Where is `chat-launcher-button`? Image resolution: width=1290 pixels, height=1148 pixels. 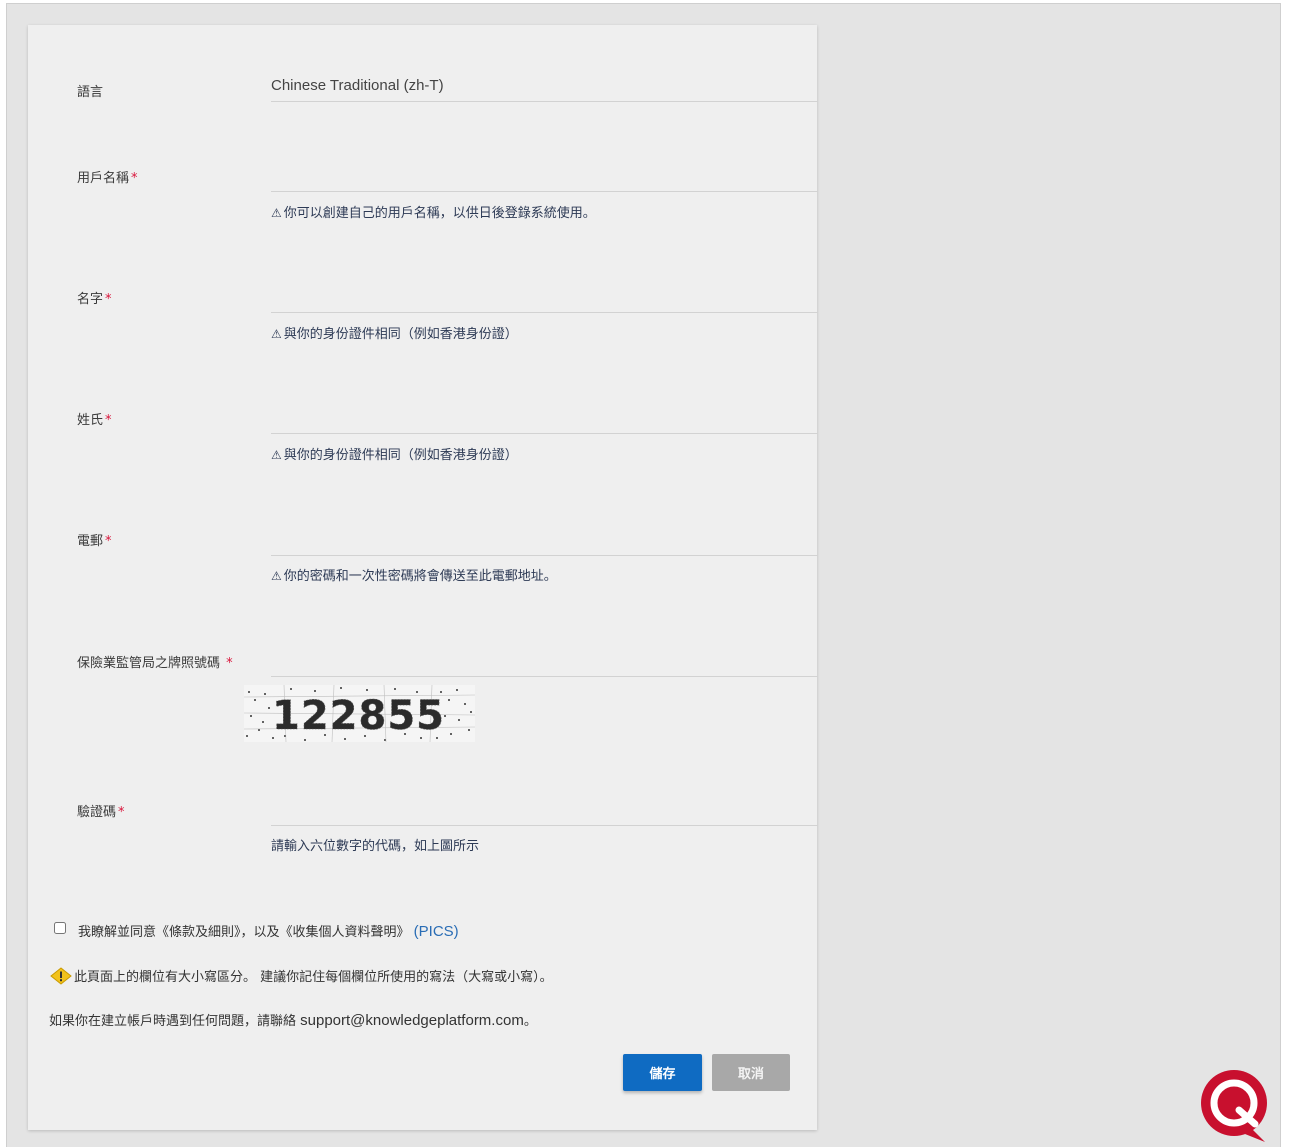 chat-launcher-button is located at coordinates (1235, 1106).